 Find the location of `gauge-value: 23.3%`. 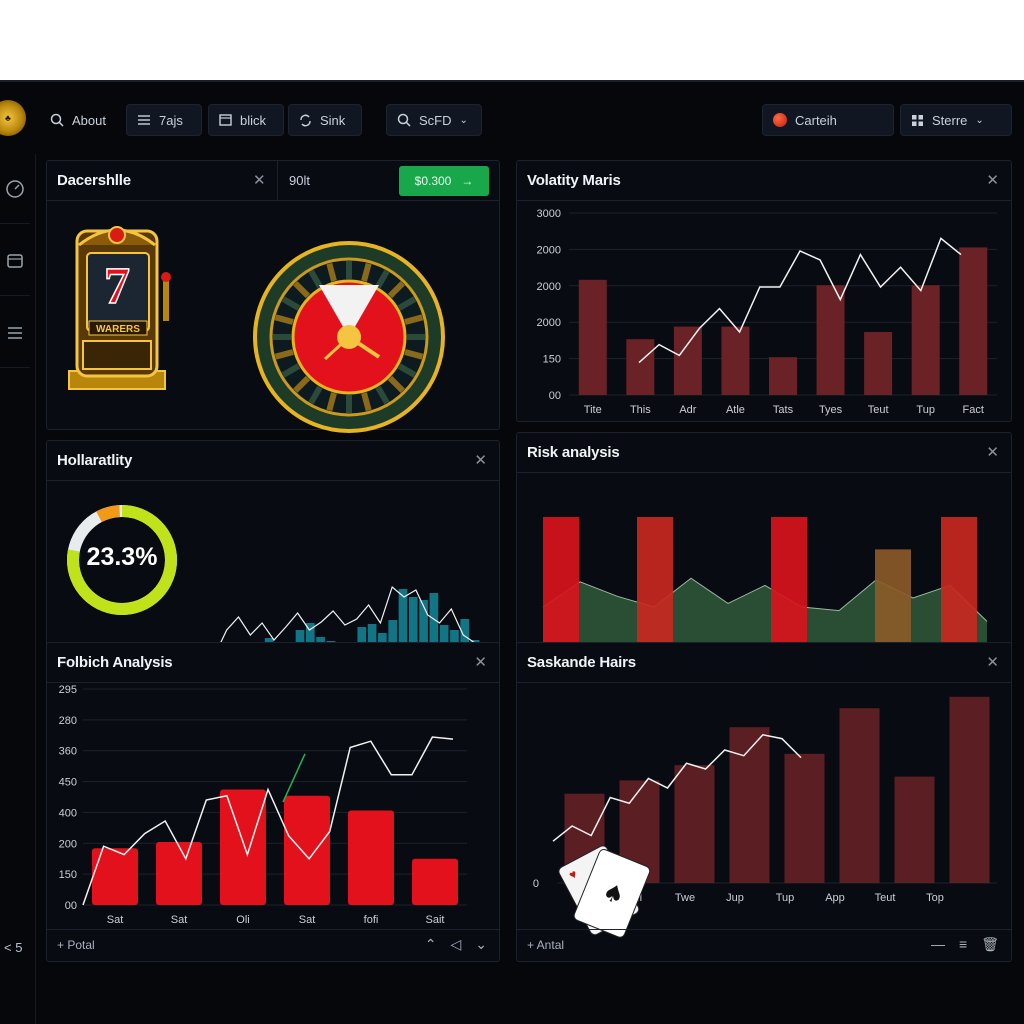

gauge-value: 23.3% is located at coordinates (122, 557).